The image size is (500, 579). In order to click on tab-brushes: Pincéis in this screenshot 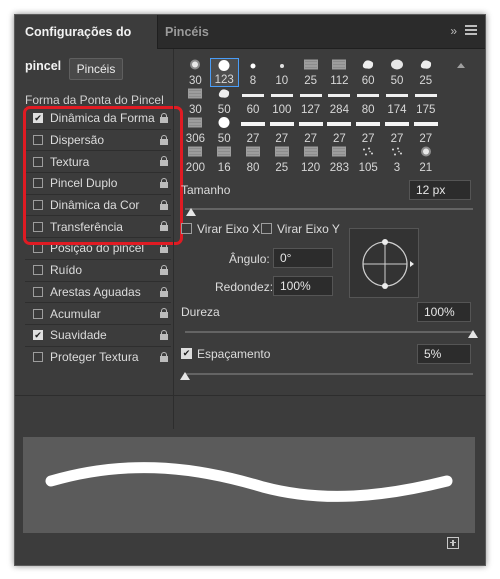, I will do `click(187, 32)`.